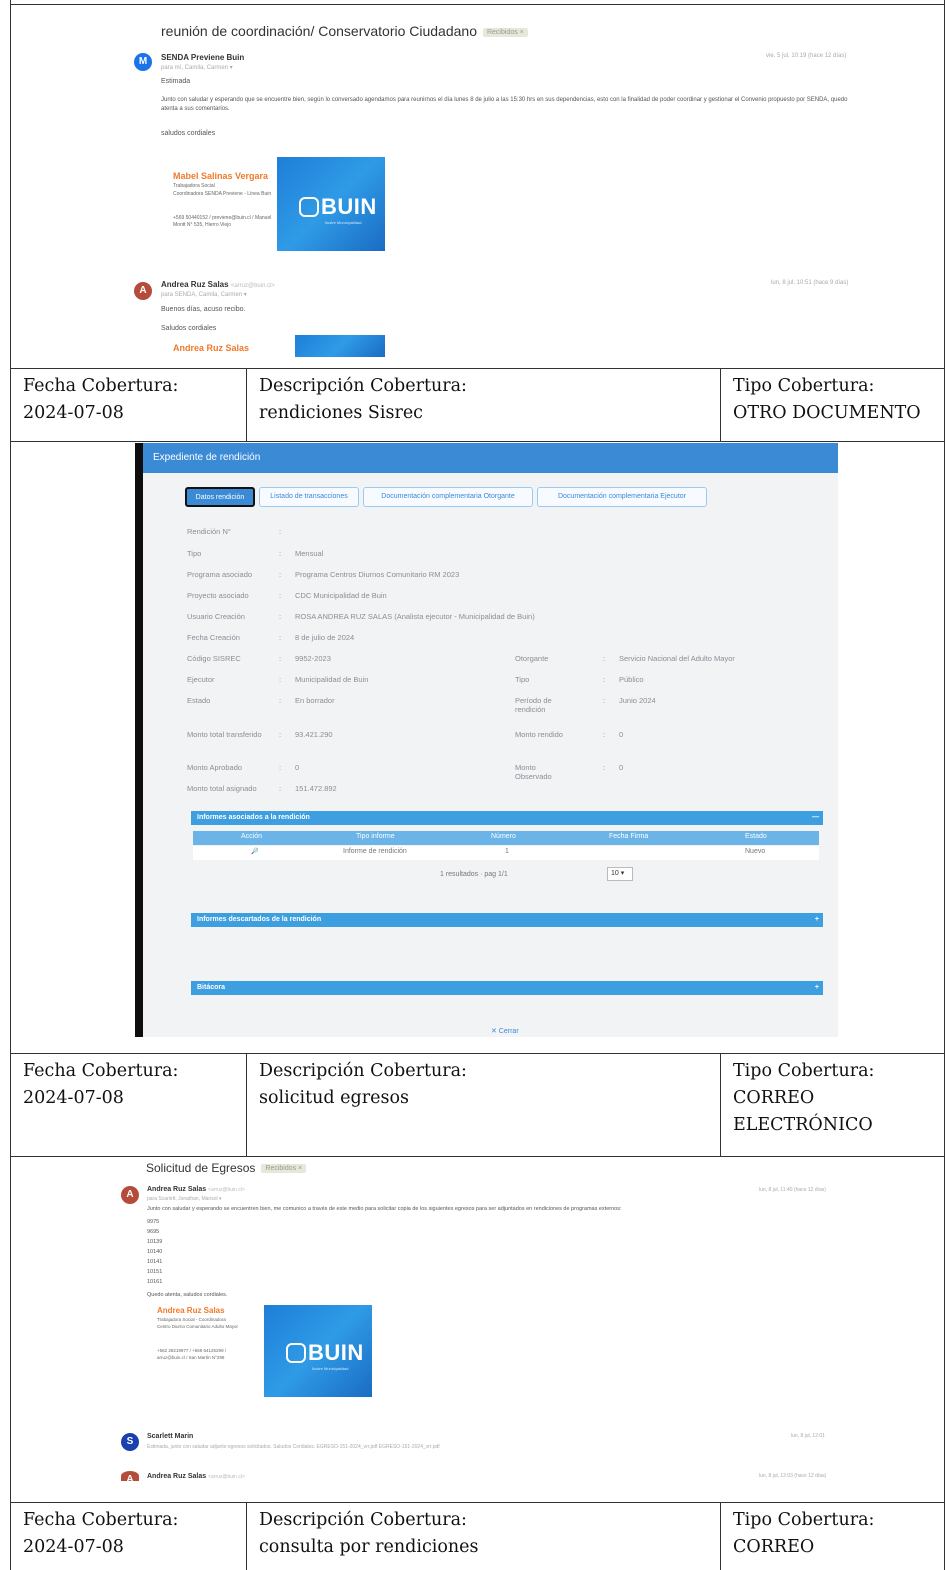 The image size is (945, 1570). What do you see at coordinates (130, 1478) in the screenshot?
I see `avatar: A` at bounding box center [130, 1478].